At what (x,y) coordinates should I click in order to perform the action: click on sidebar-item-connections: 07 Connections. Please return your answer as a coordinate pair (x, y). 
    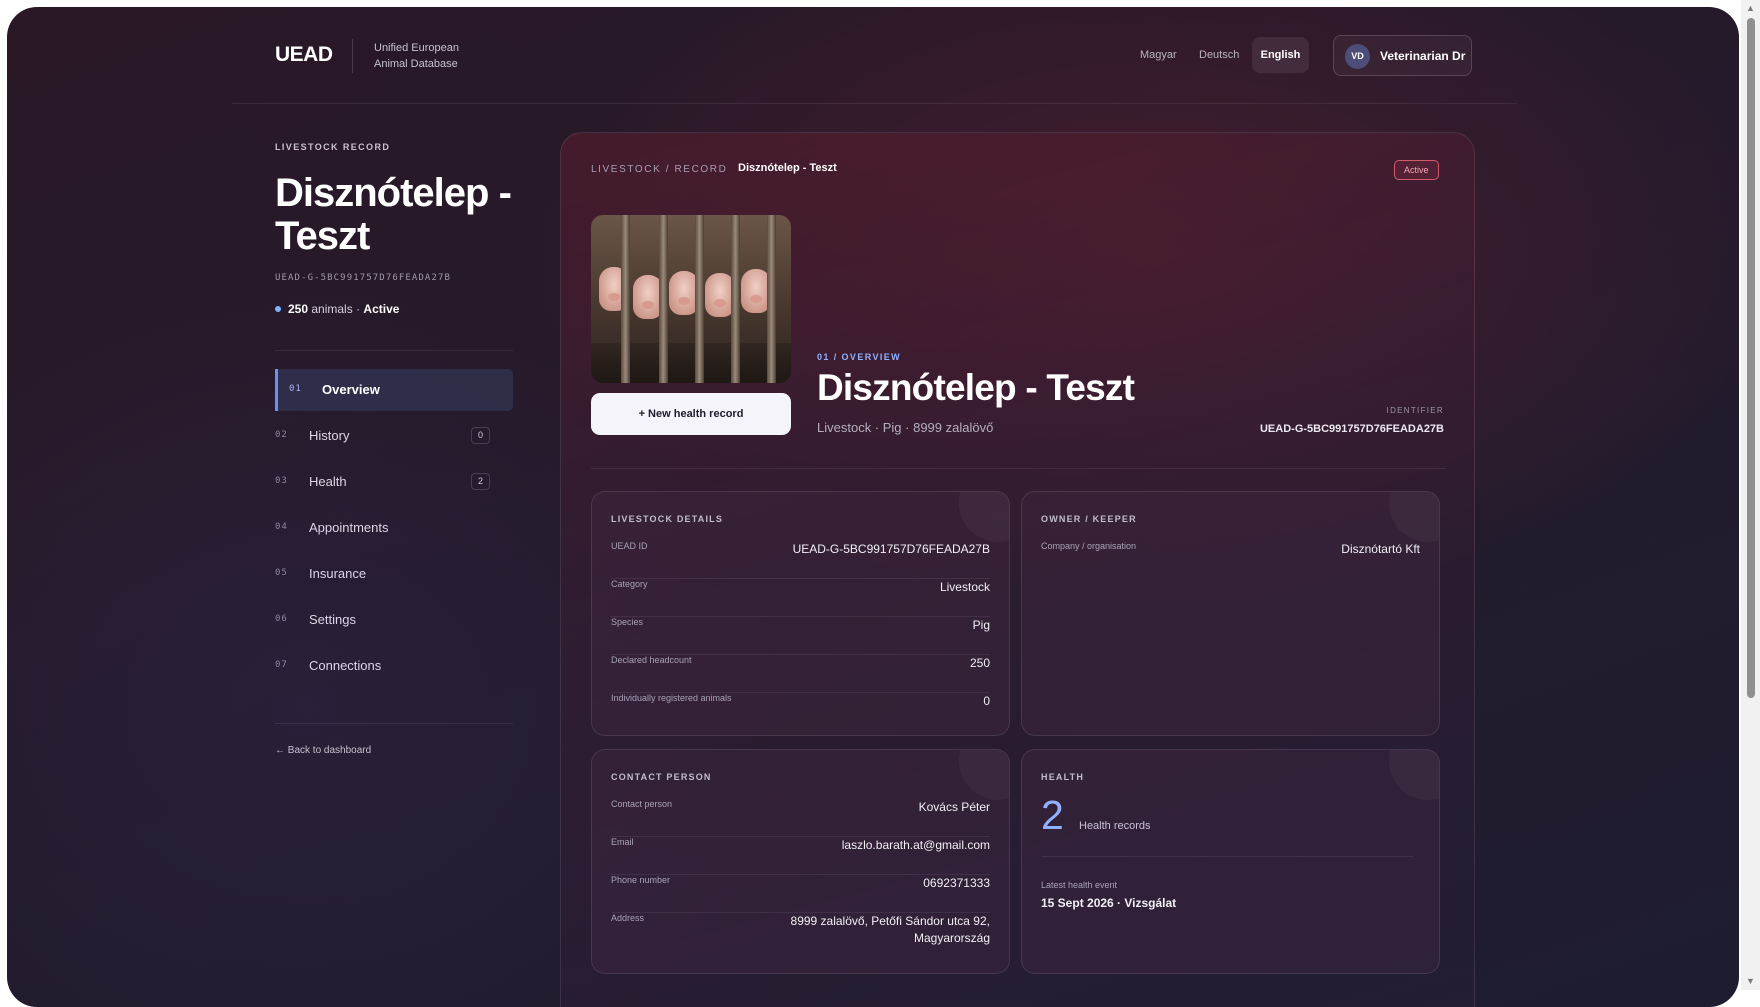
    Looking at the image, I should click on (394, 666).